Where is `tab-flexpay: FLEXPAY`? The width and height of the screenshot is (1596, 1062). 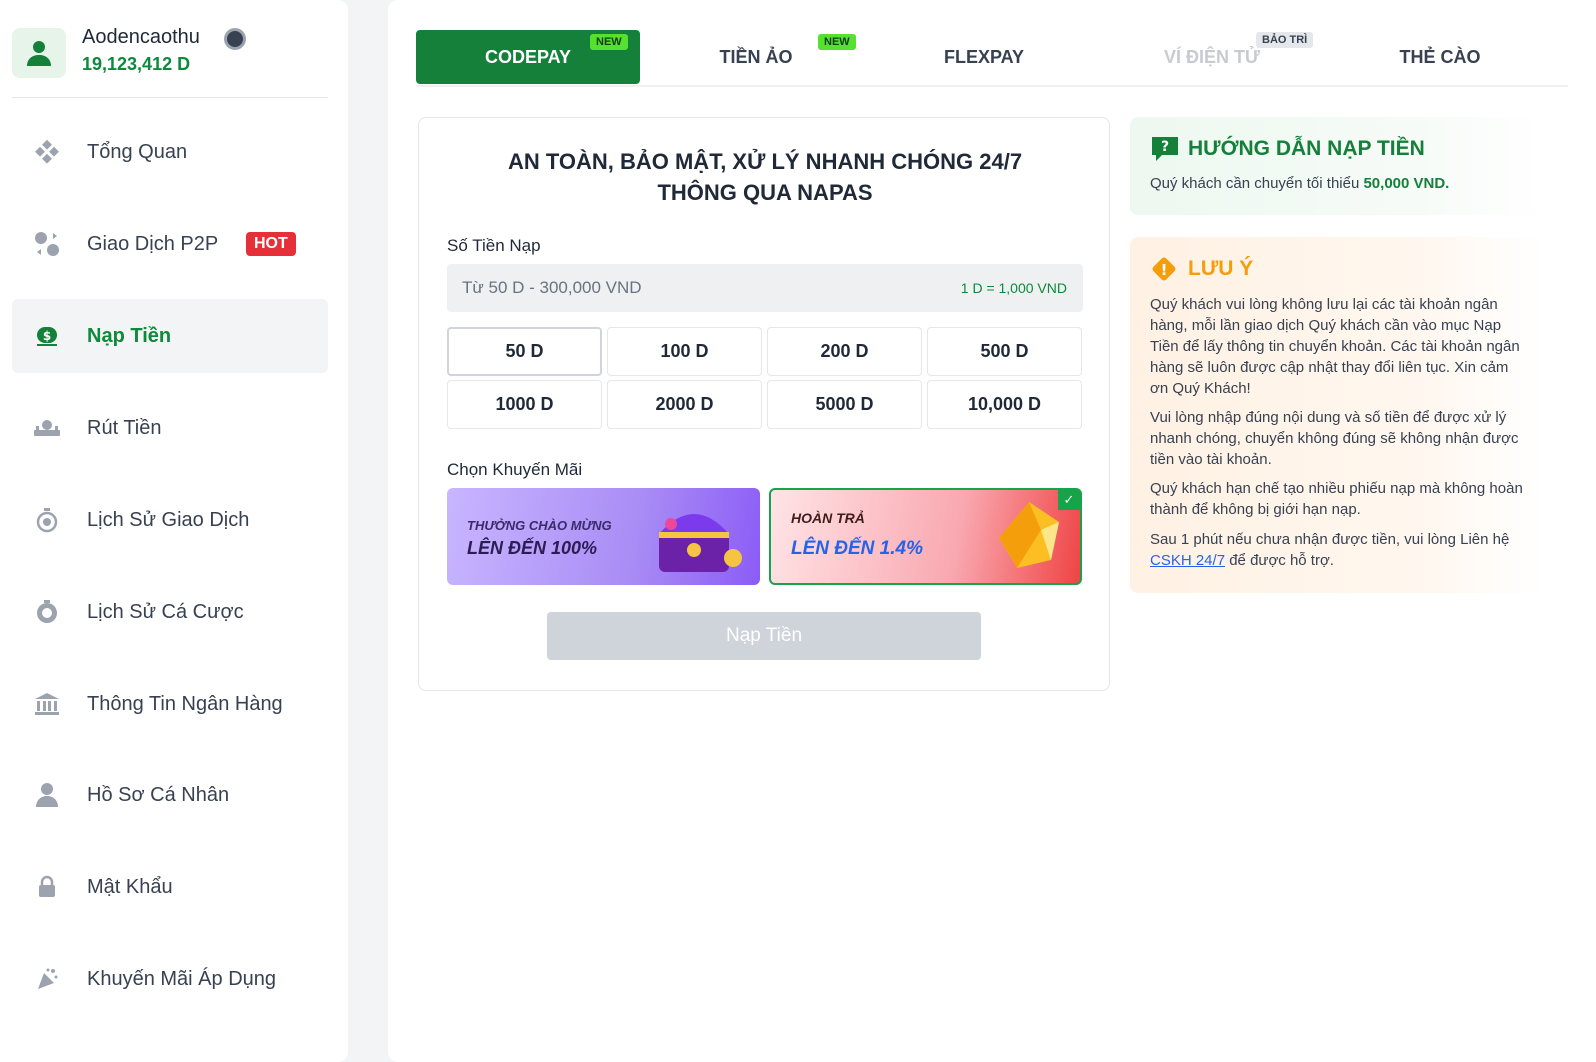
tab-flexpay: FLEXPAY is located at coordinates (984, 57).